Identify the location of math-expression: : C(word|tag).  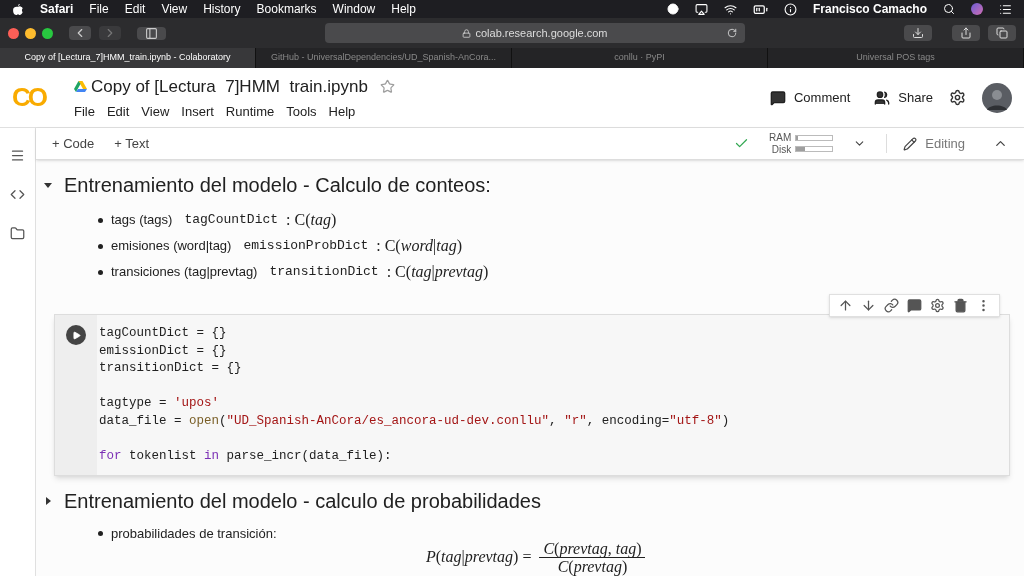
(419, 246).